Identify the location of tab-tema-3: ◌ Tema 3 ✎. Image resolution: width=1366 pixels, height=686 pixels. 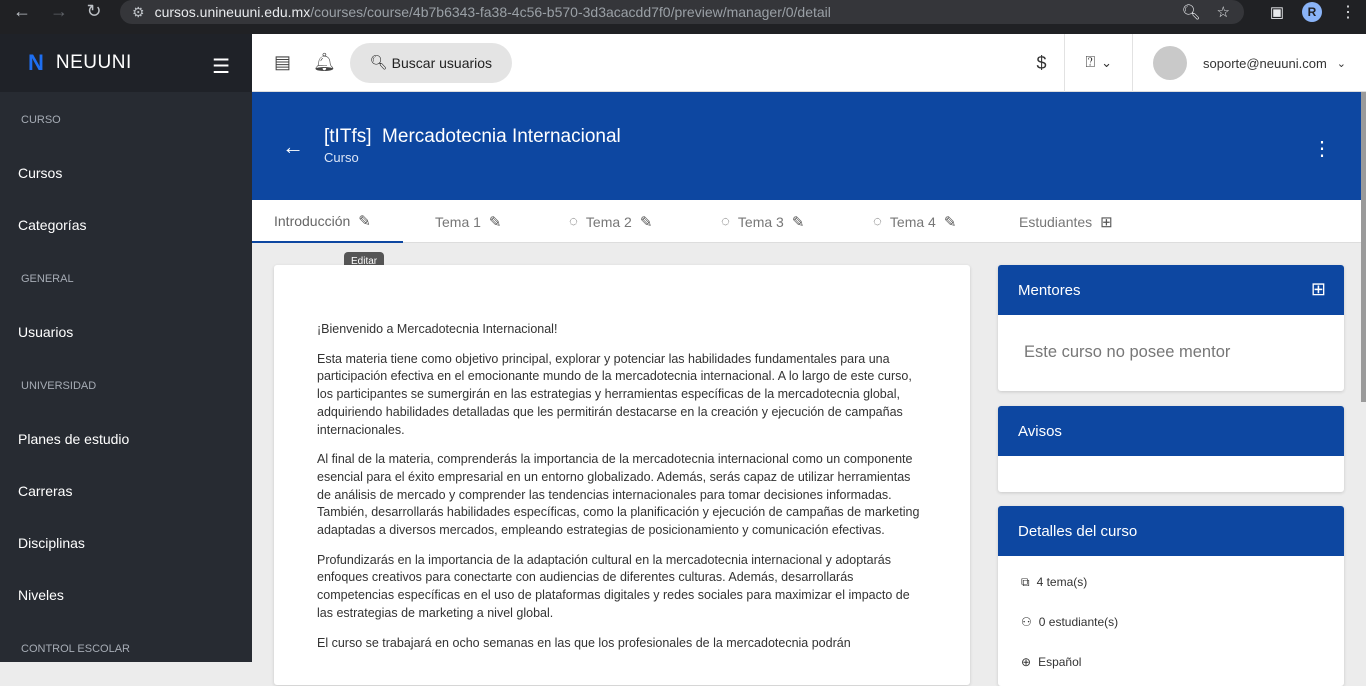
(775, 221).